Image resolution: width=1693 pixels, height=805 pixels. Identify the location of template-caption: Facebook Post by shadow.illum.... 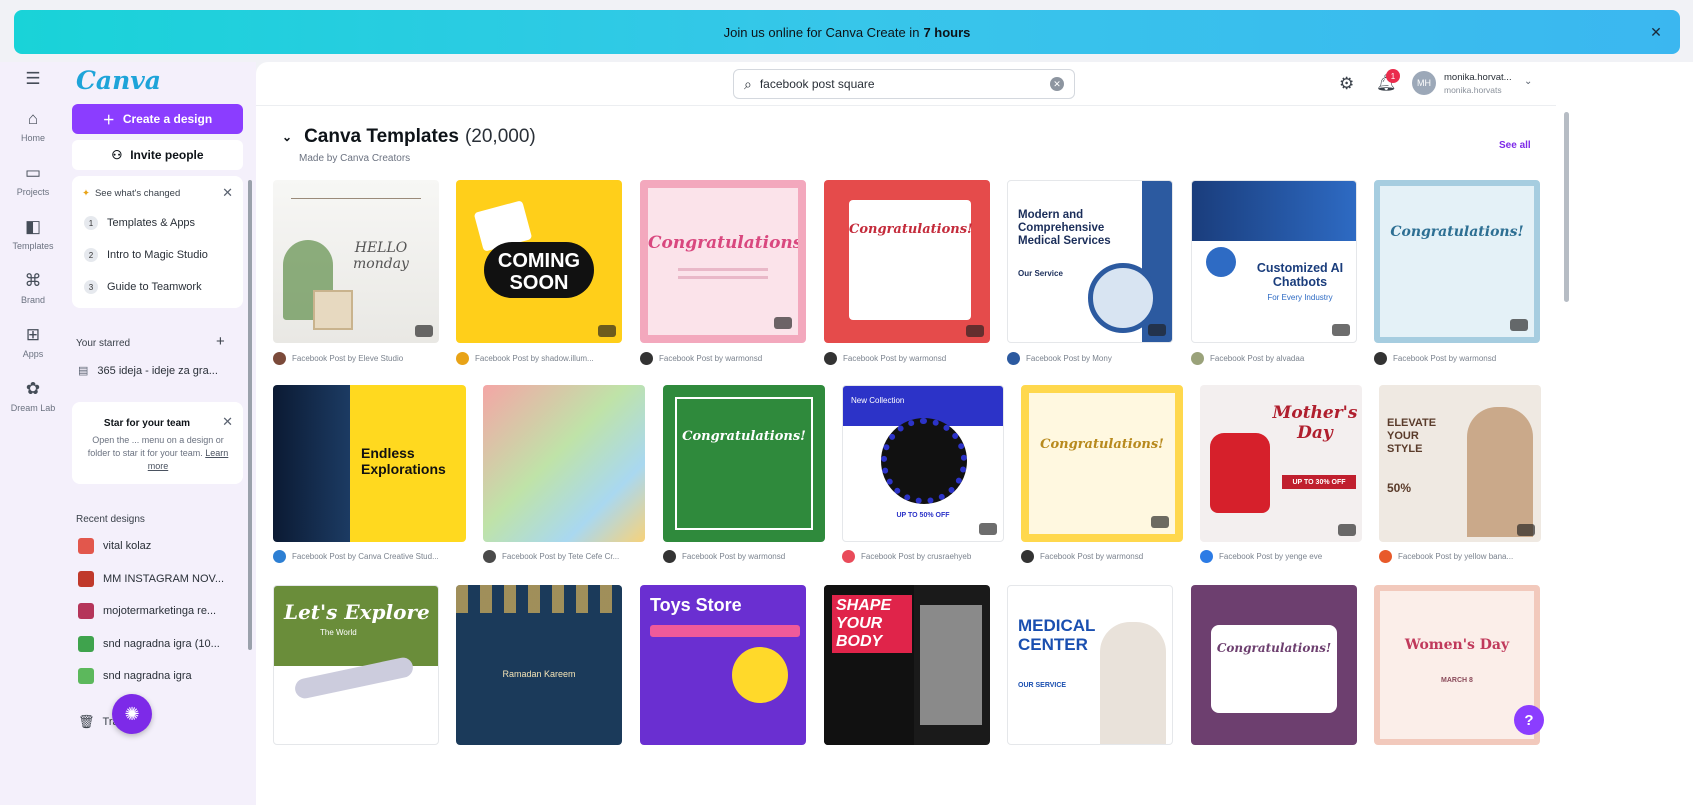
(539, 358).